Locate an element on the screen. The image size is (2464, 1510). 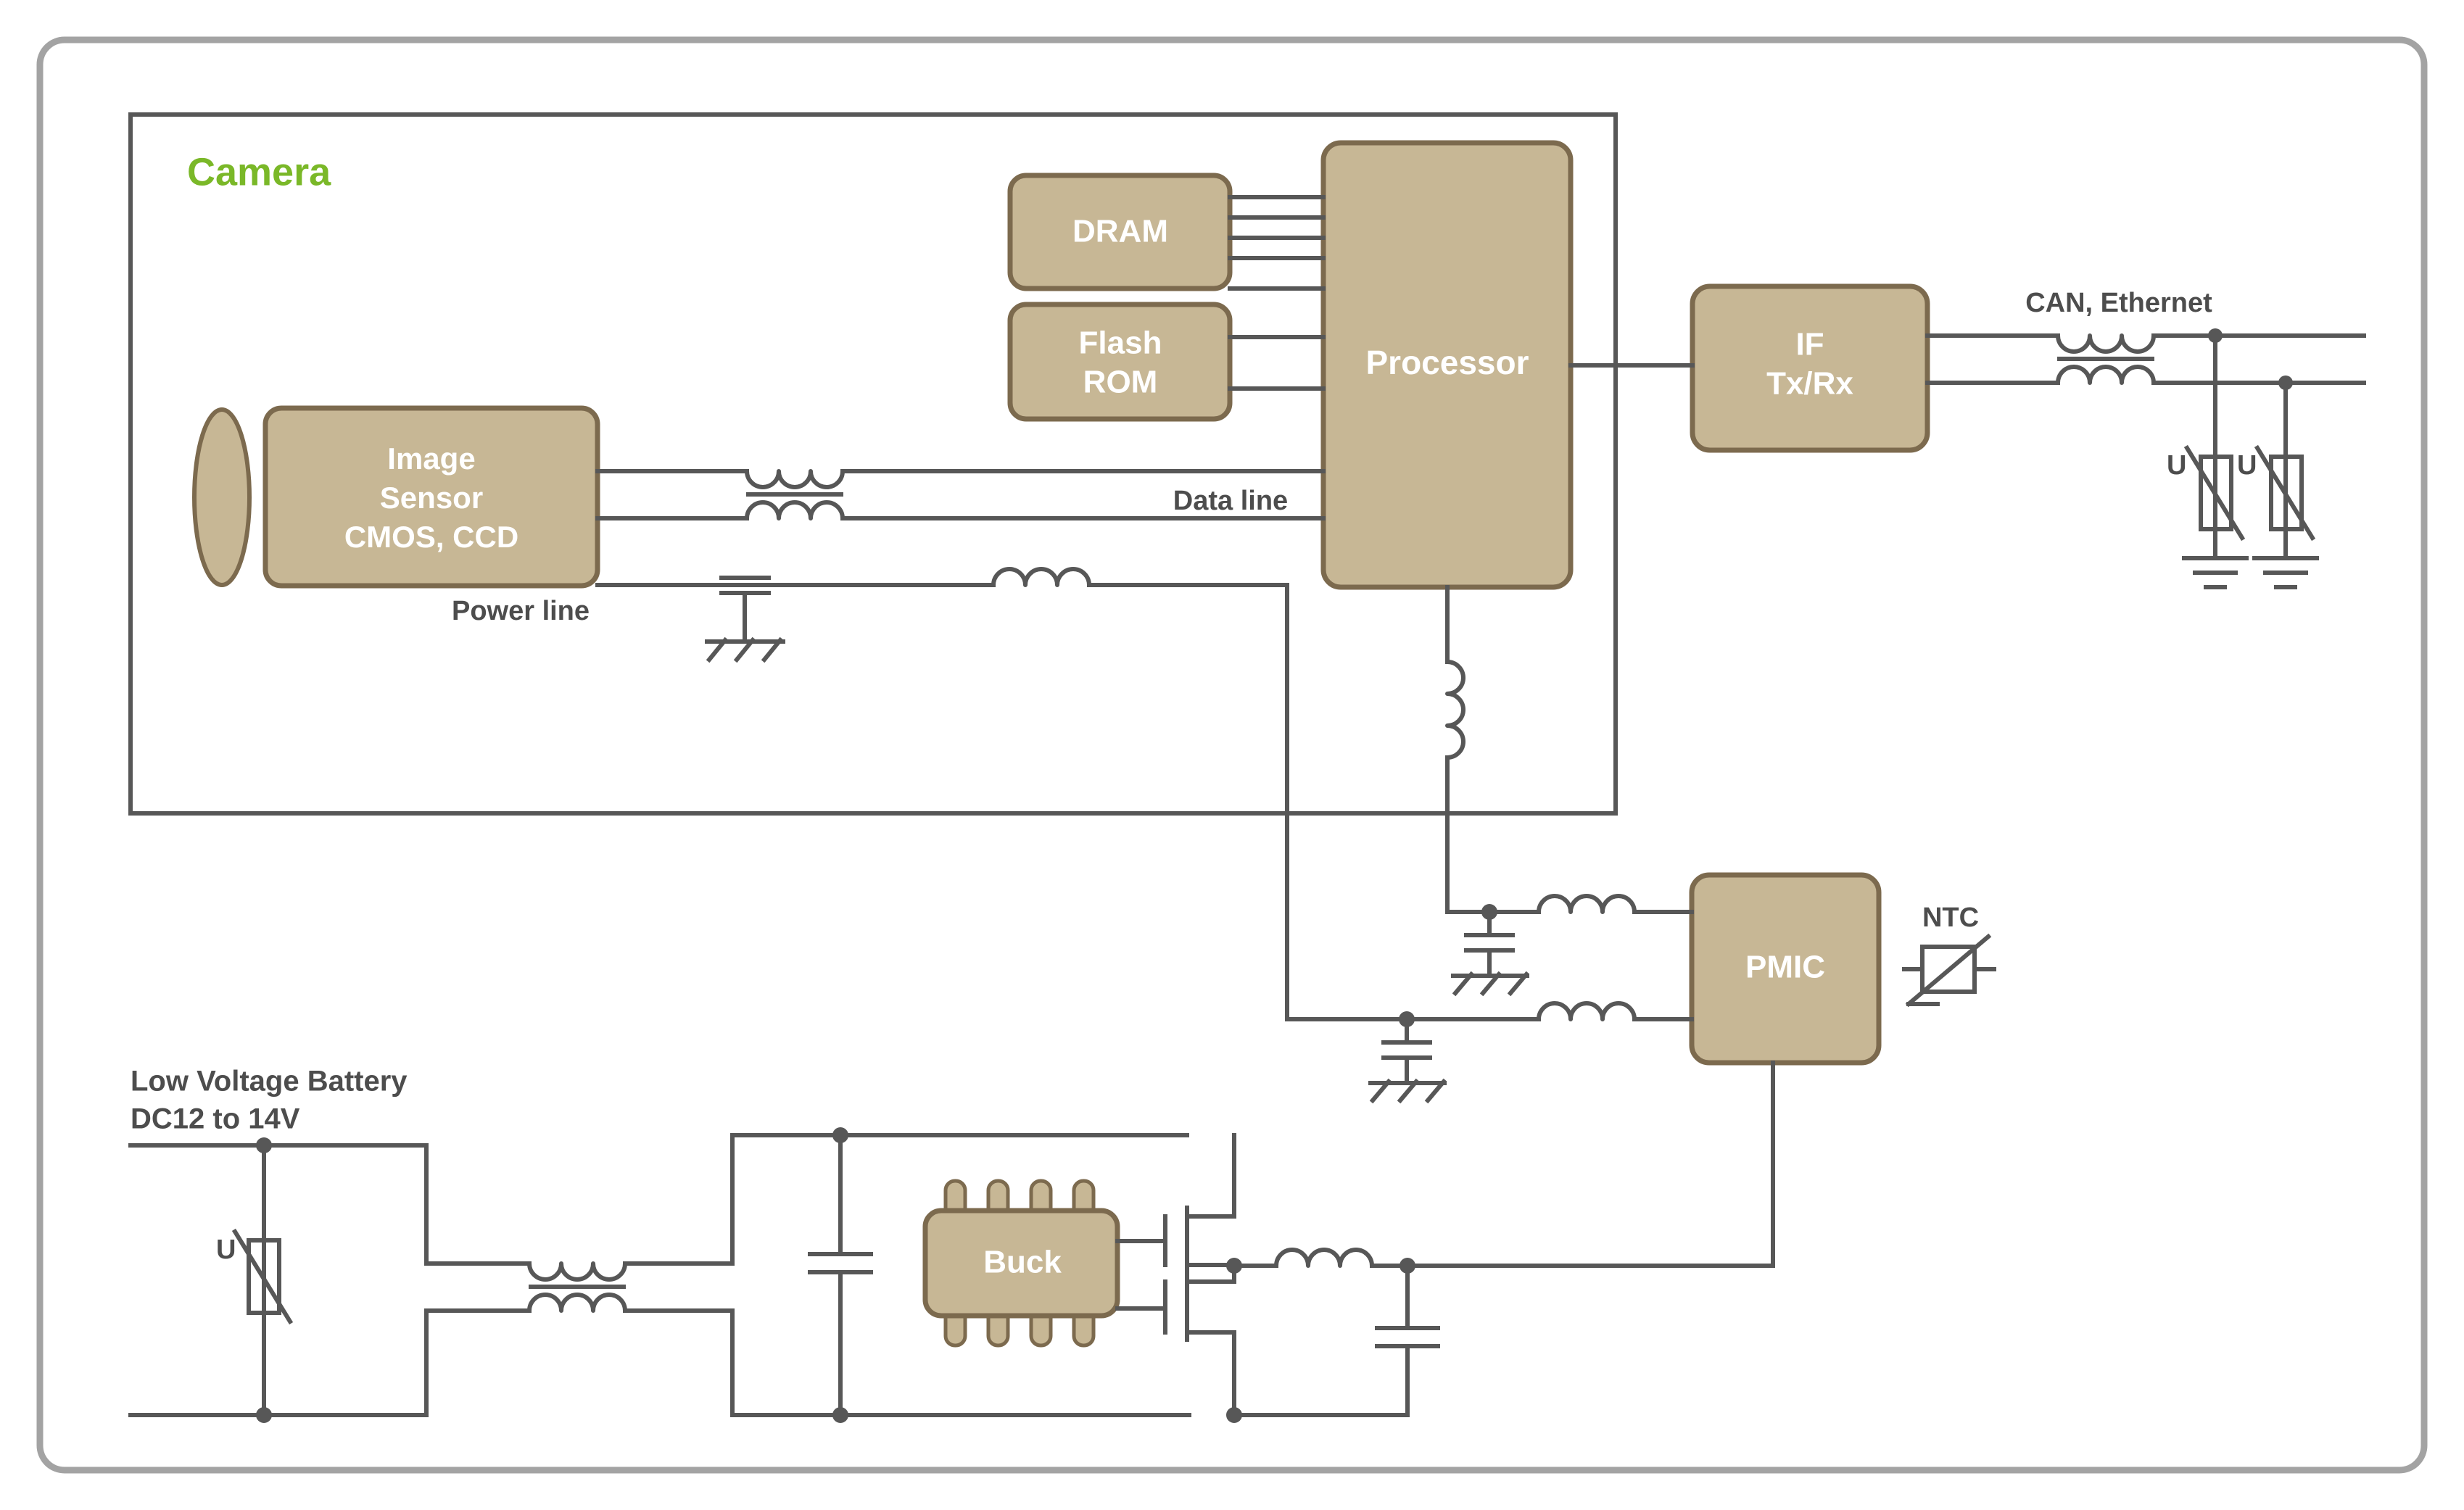
power-line-wires is located at coordinates (1002, 794).